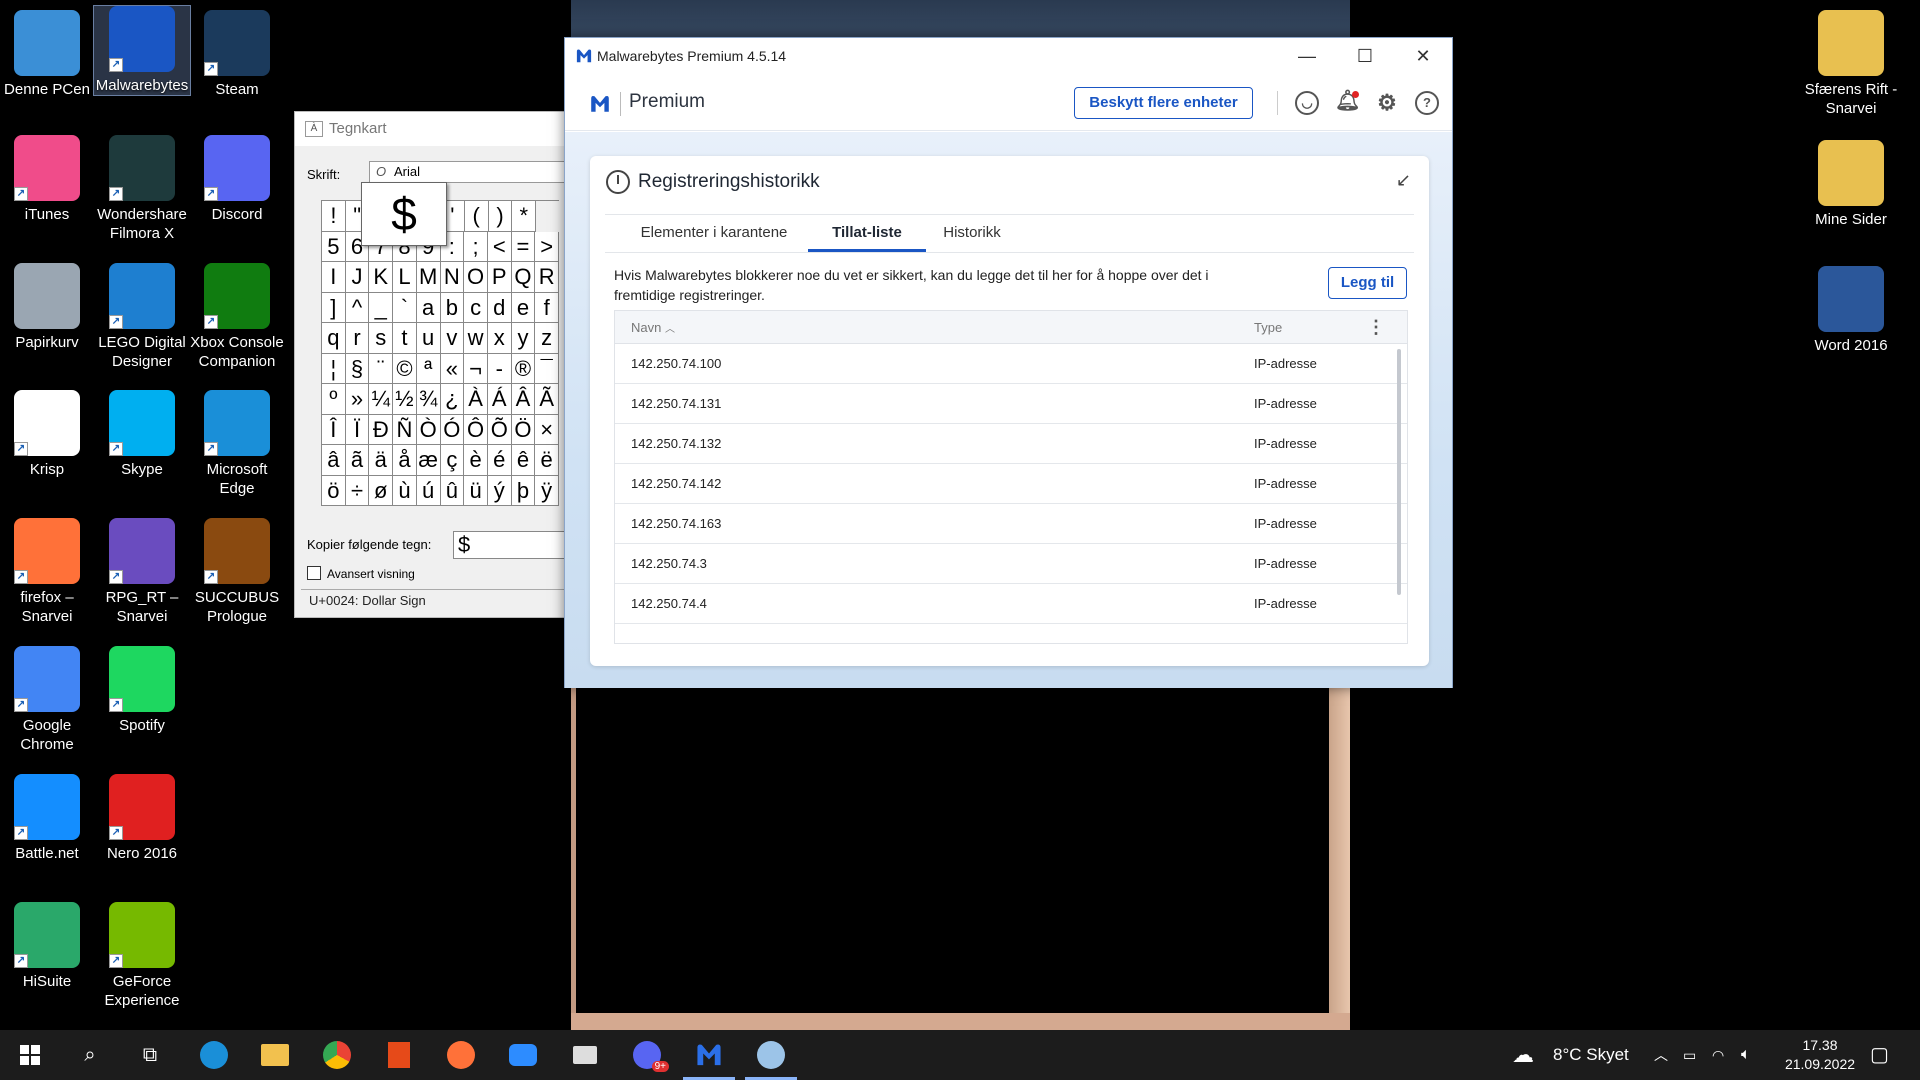  What do you see at coordinates (709, 1055) in the screenshot?
I see `taskbar-malwarebytes` at bounding box center [709, 1055].